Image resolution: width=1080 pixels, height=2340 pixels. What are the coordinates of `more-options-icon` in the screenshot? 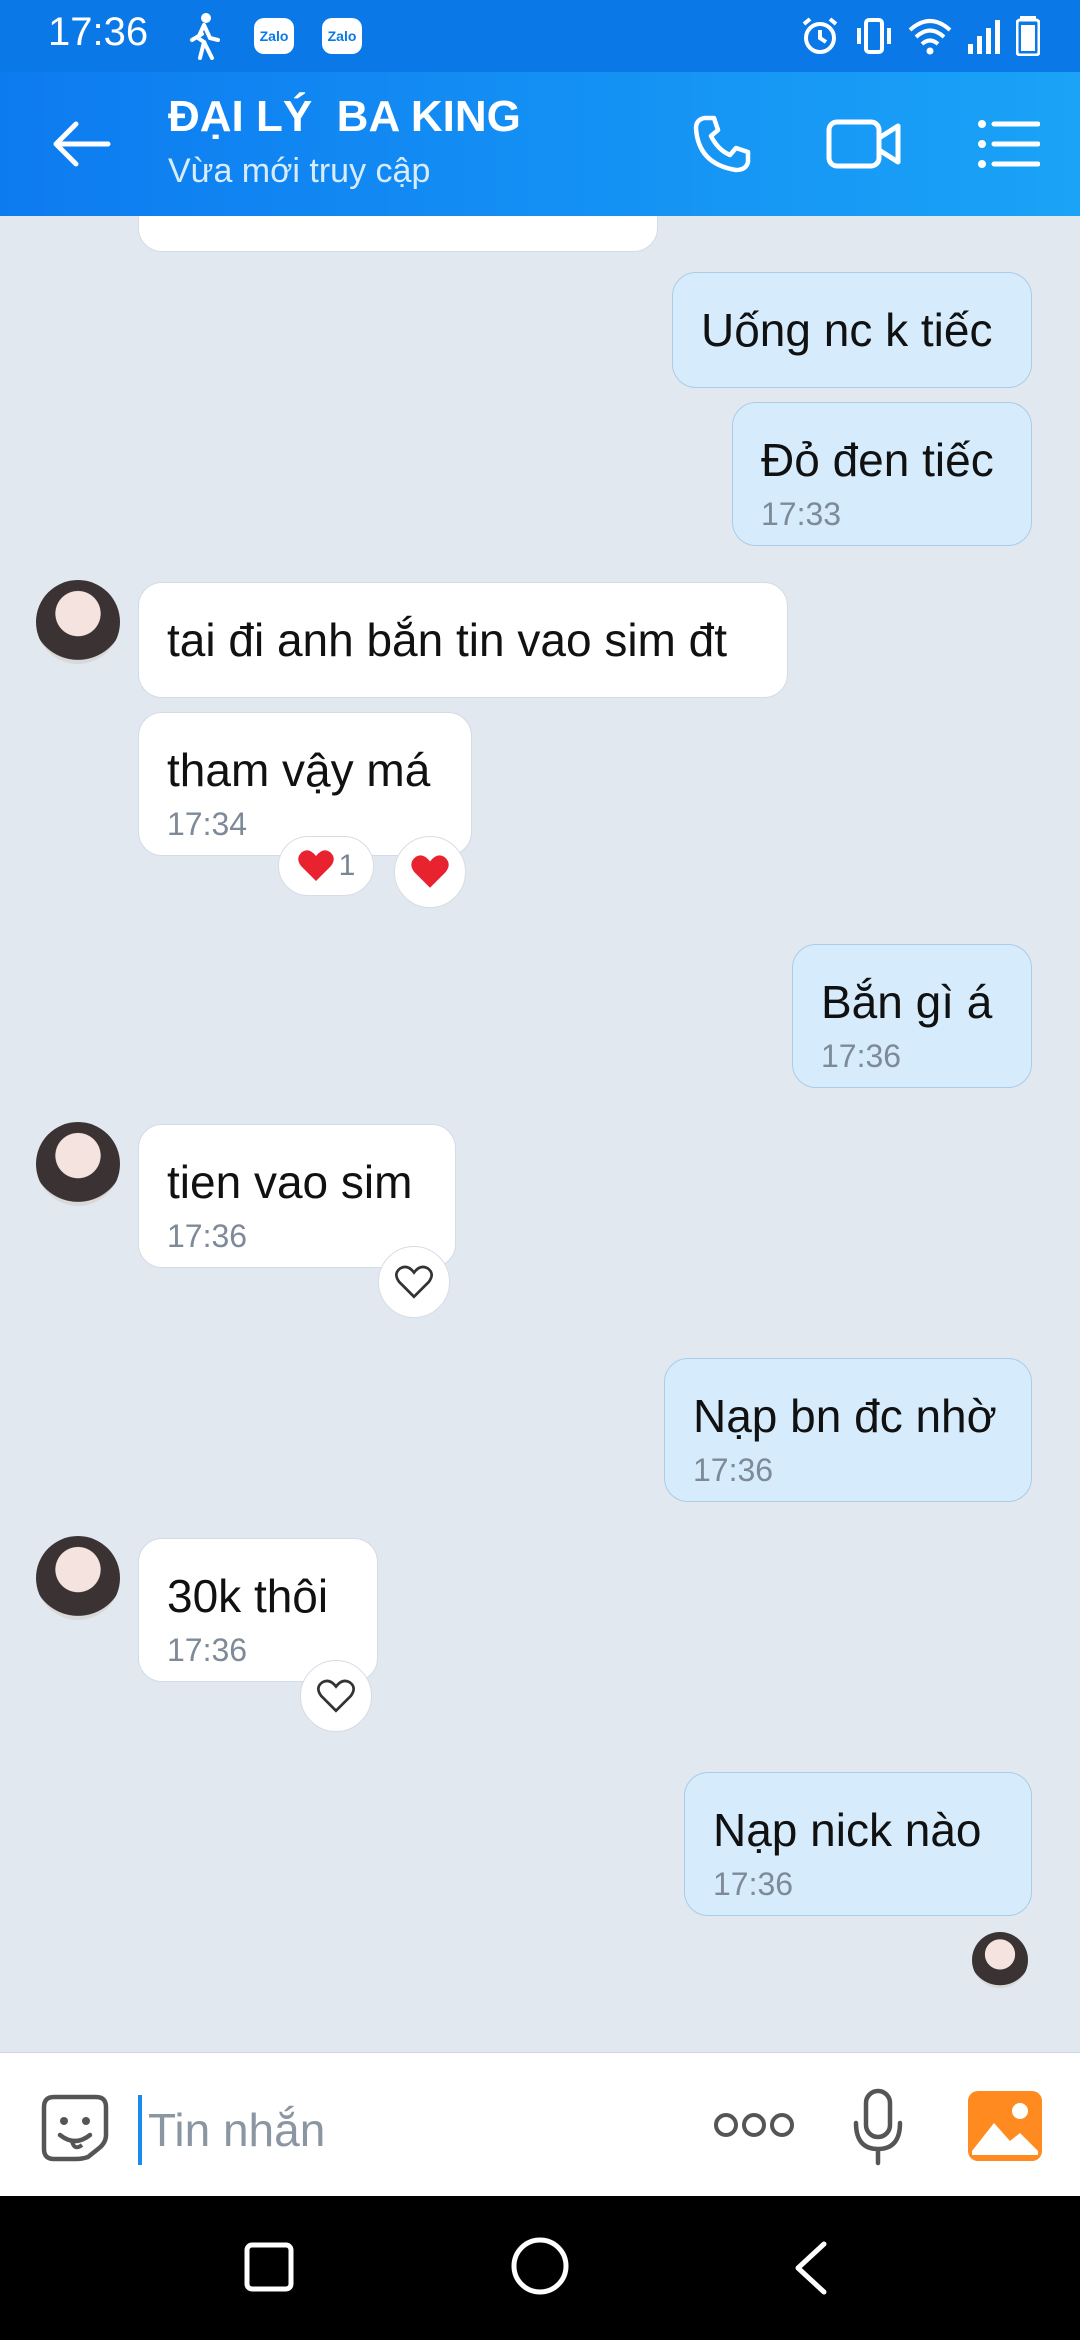 It's located at (754, 2125).